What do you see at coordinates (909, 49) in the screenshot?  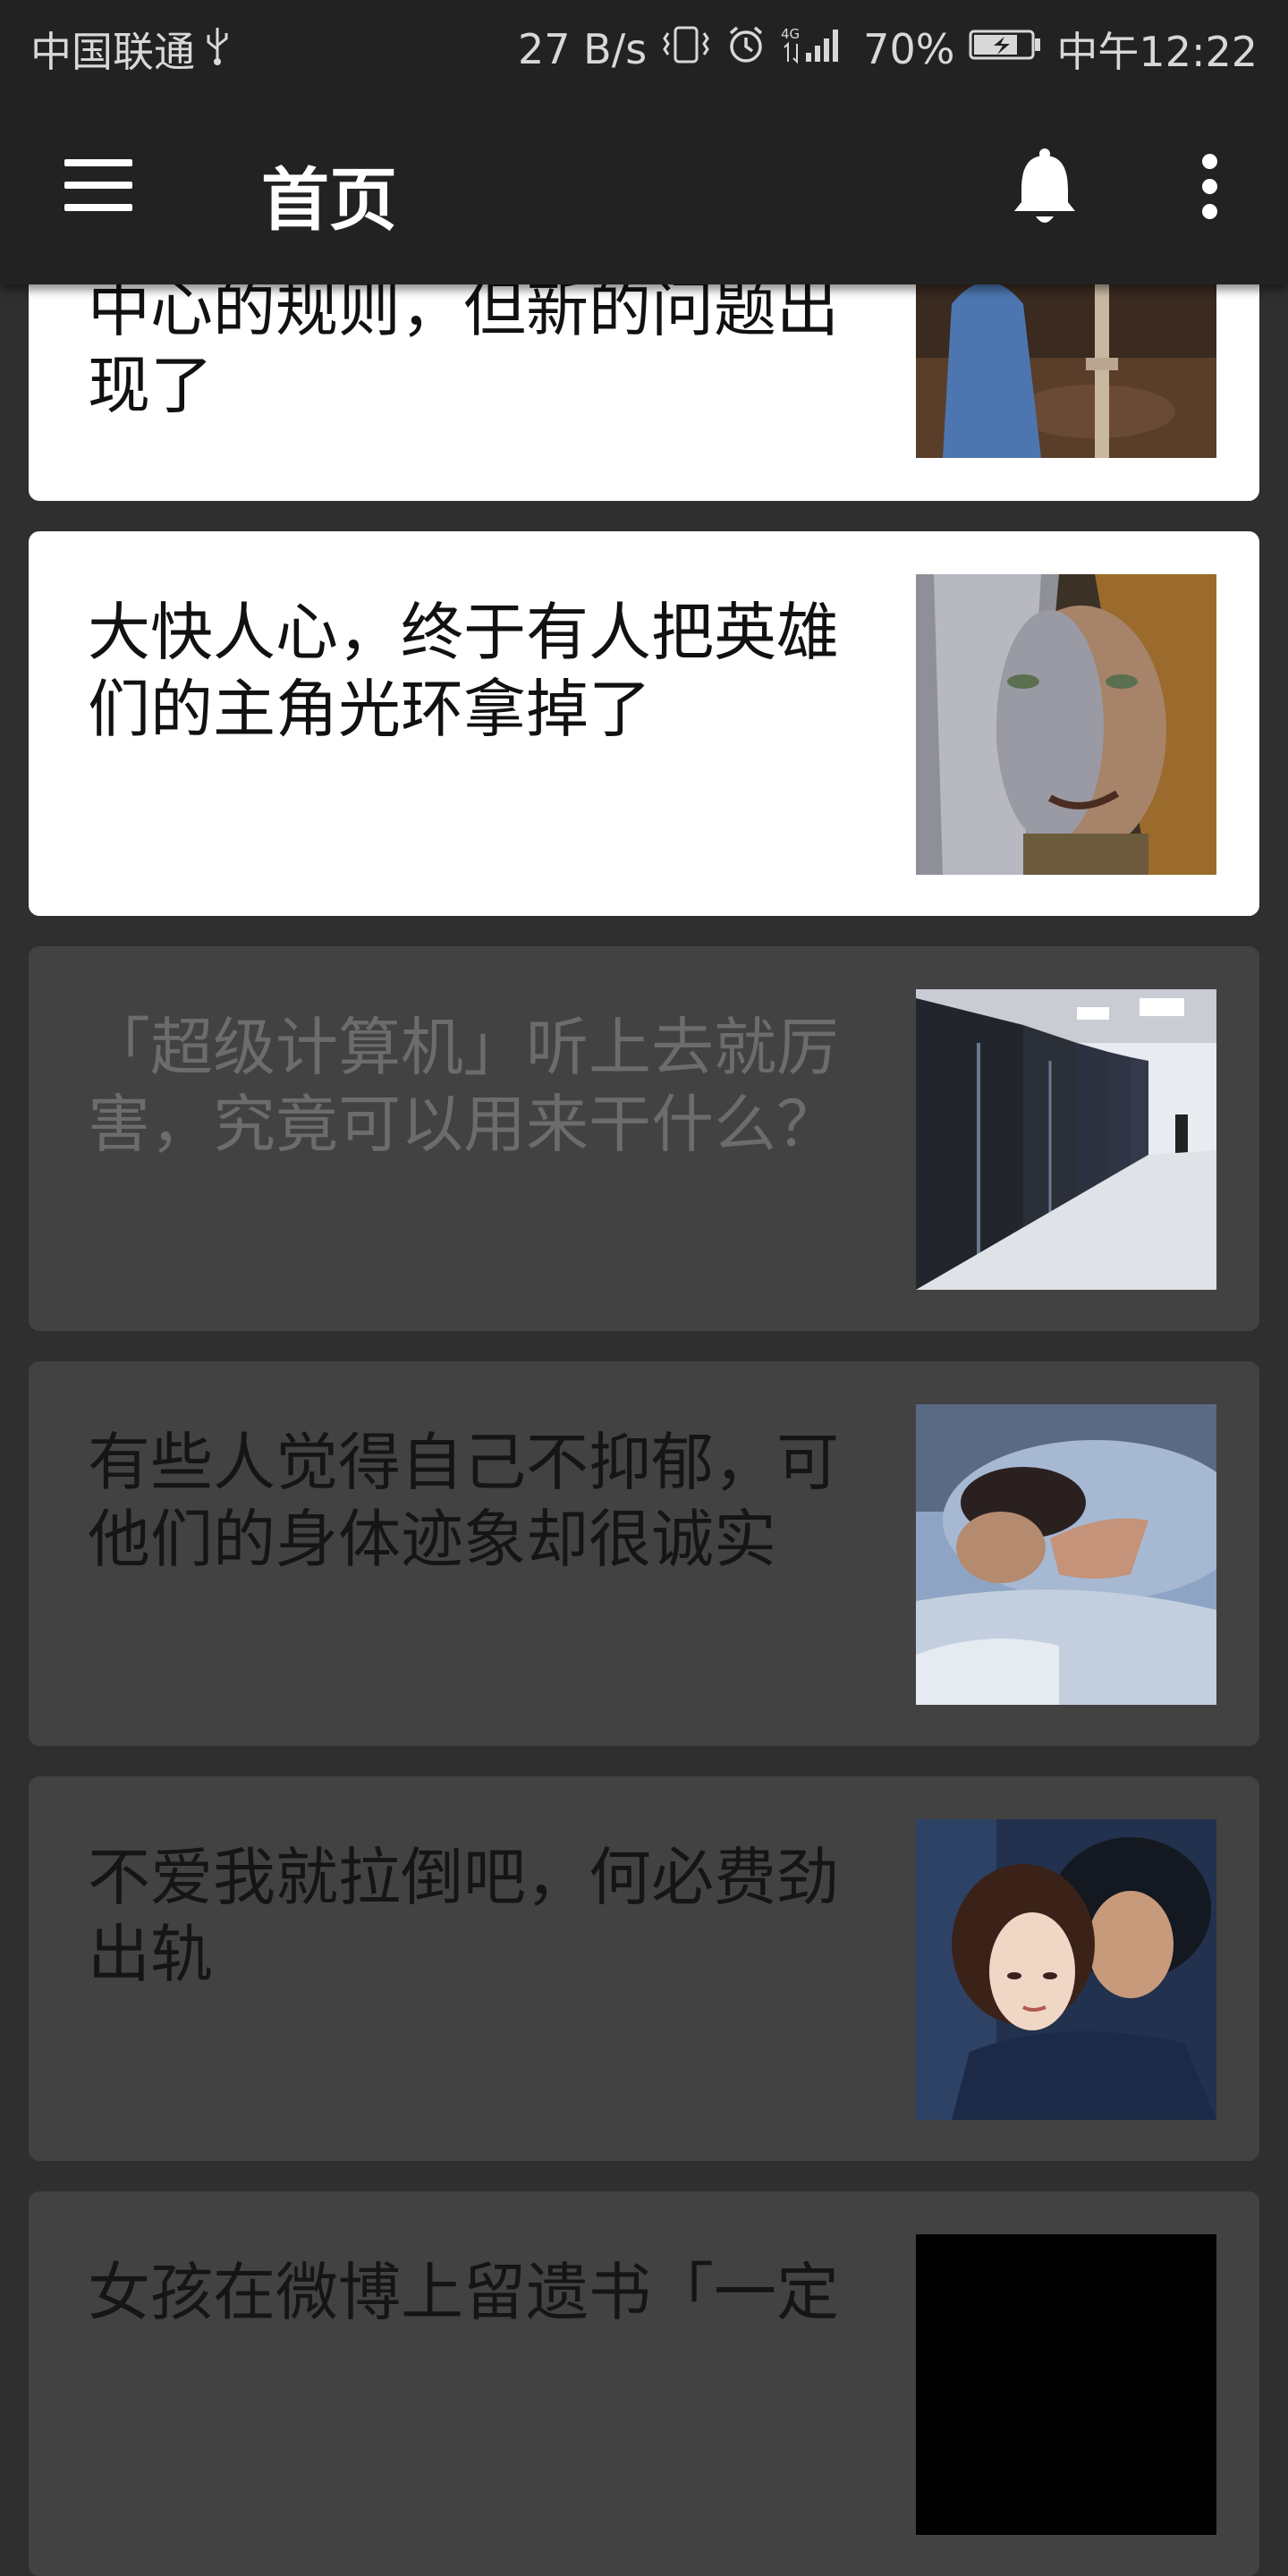 I see `battery-percent-label: 70%` at bounding box center [909, 49].